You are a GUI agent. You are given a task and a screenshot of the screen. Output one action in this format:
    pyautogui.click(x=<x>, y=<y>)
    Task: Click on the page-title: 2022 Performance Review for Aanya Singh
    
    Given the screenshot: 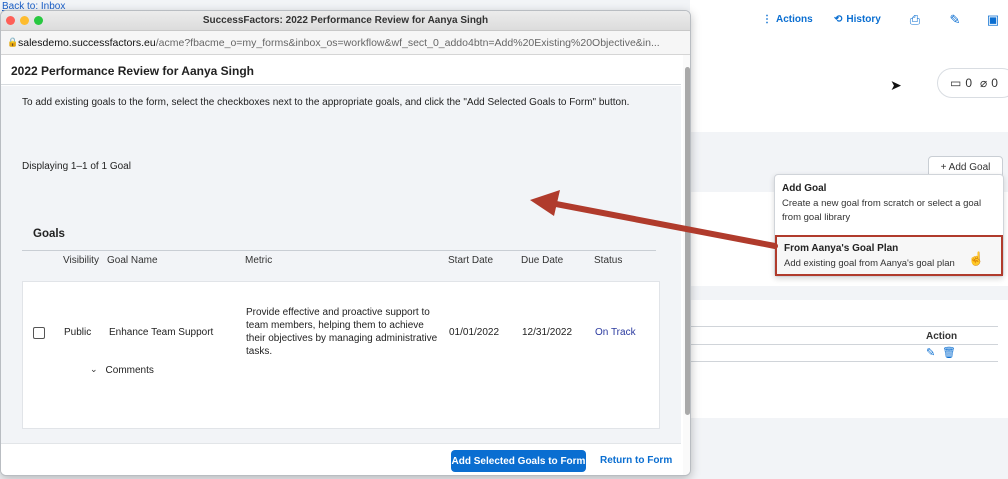 What is the action you would take?
    pyautogui.click(x=132, y=71)
    